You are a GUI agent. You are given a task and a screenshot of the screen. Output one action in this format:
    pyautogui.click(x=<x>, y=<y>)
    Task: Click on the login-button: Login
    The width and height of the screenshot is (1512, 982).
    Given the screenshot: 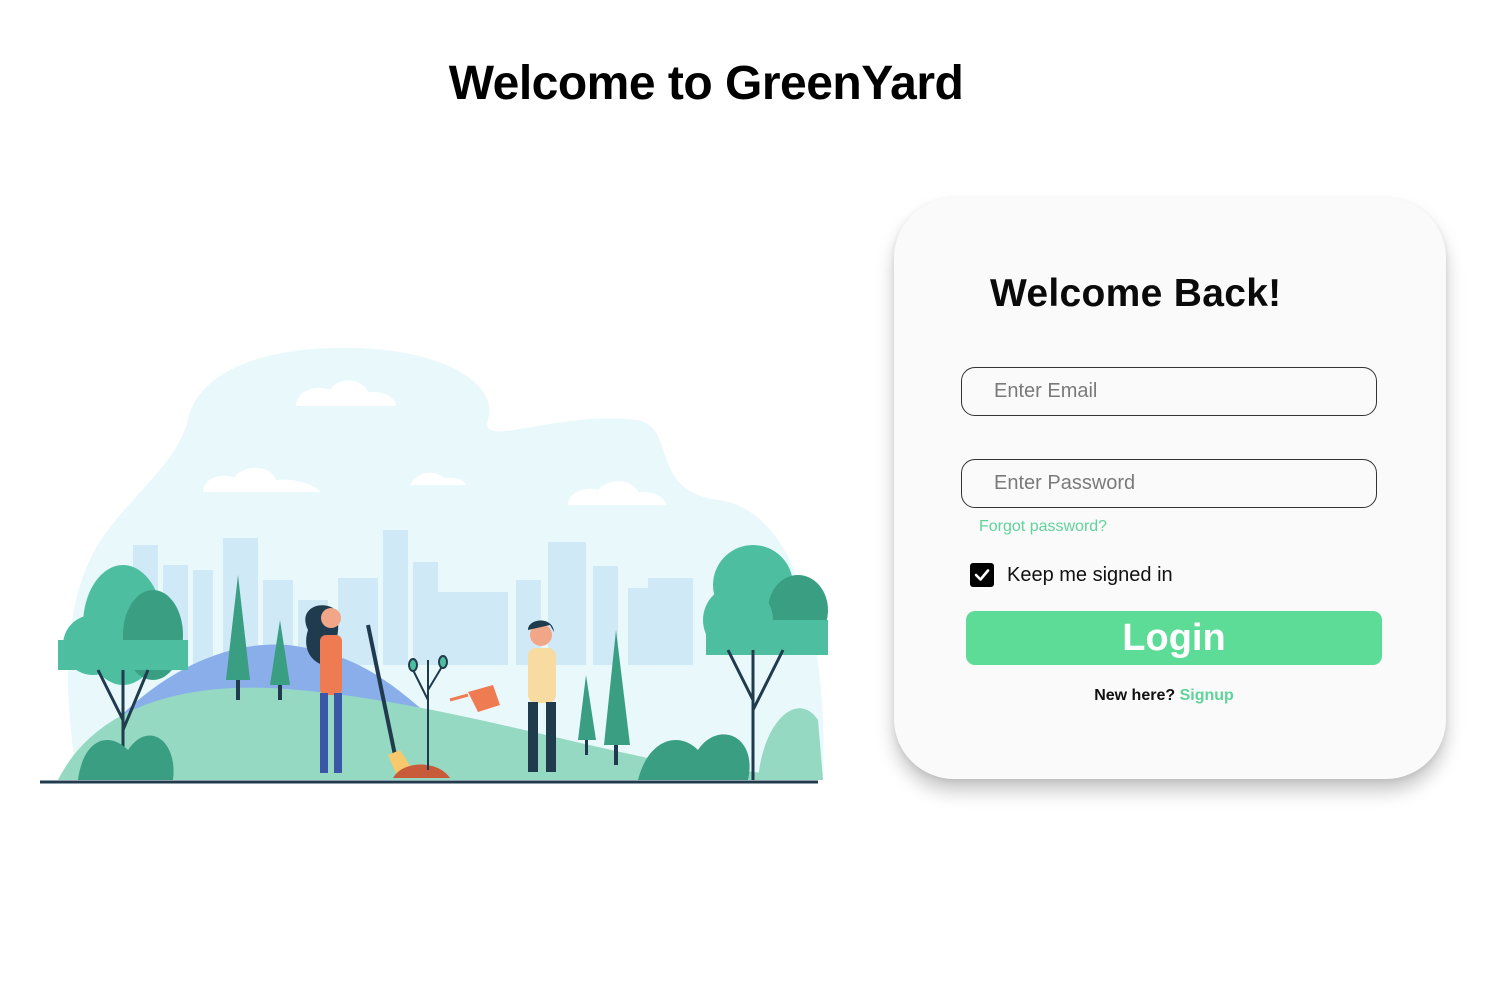 What is the action you would take?
    pyautogui.click(x=1174, y=638)
    